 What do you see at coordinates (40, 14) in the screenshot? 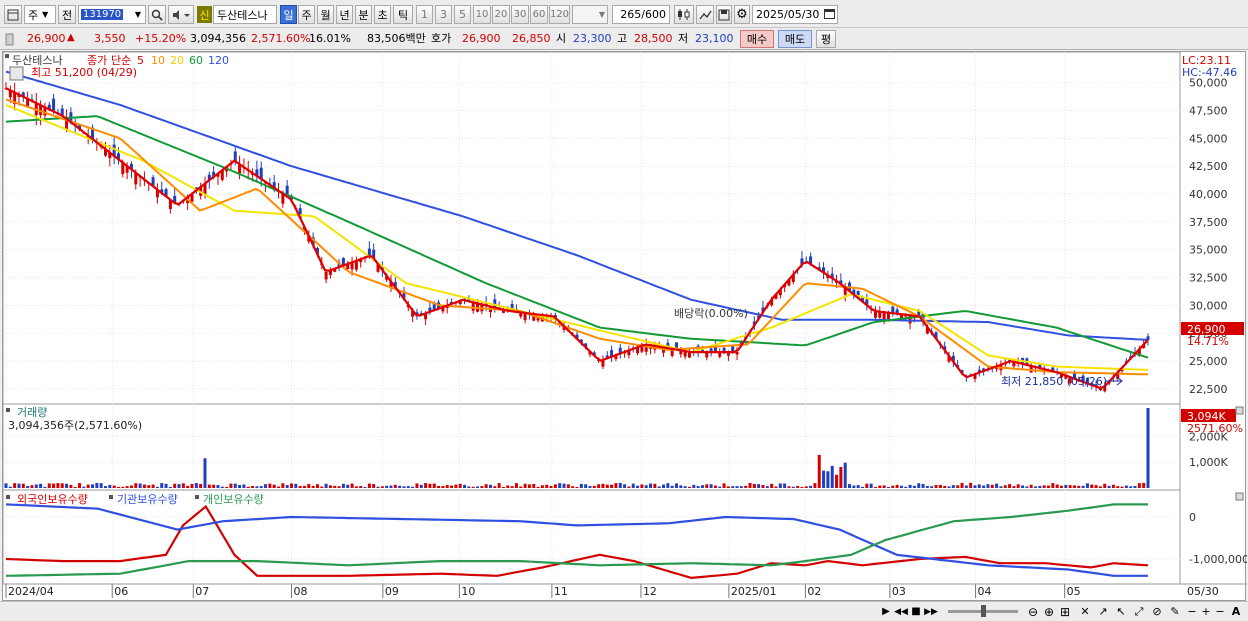
I see `period-mode-select: 주 ▼` at bounding box center [40, 14].